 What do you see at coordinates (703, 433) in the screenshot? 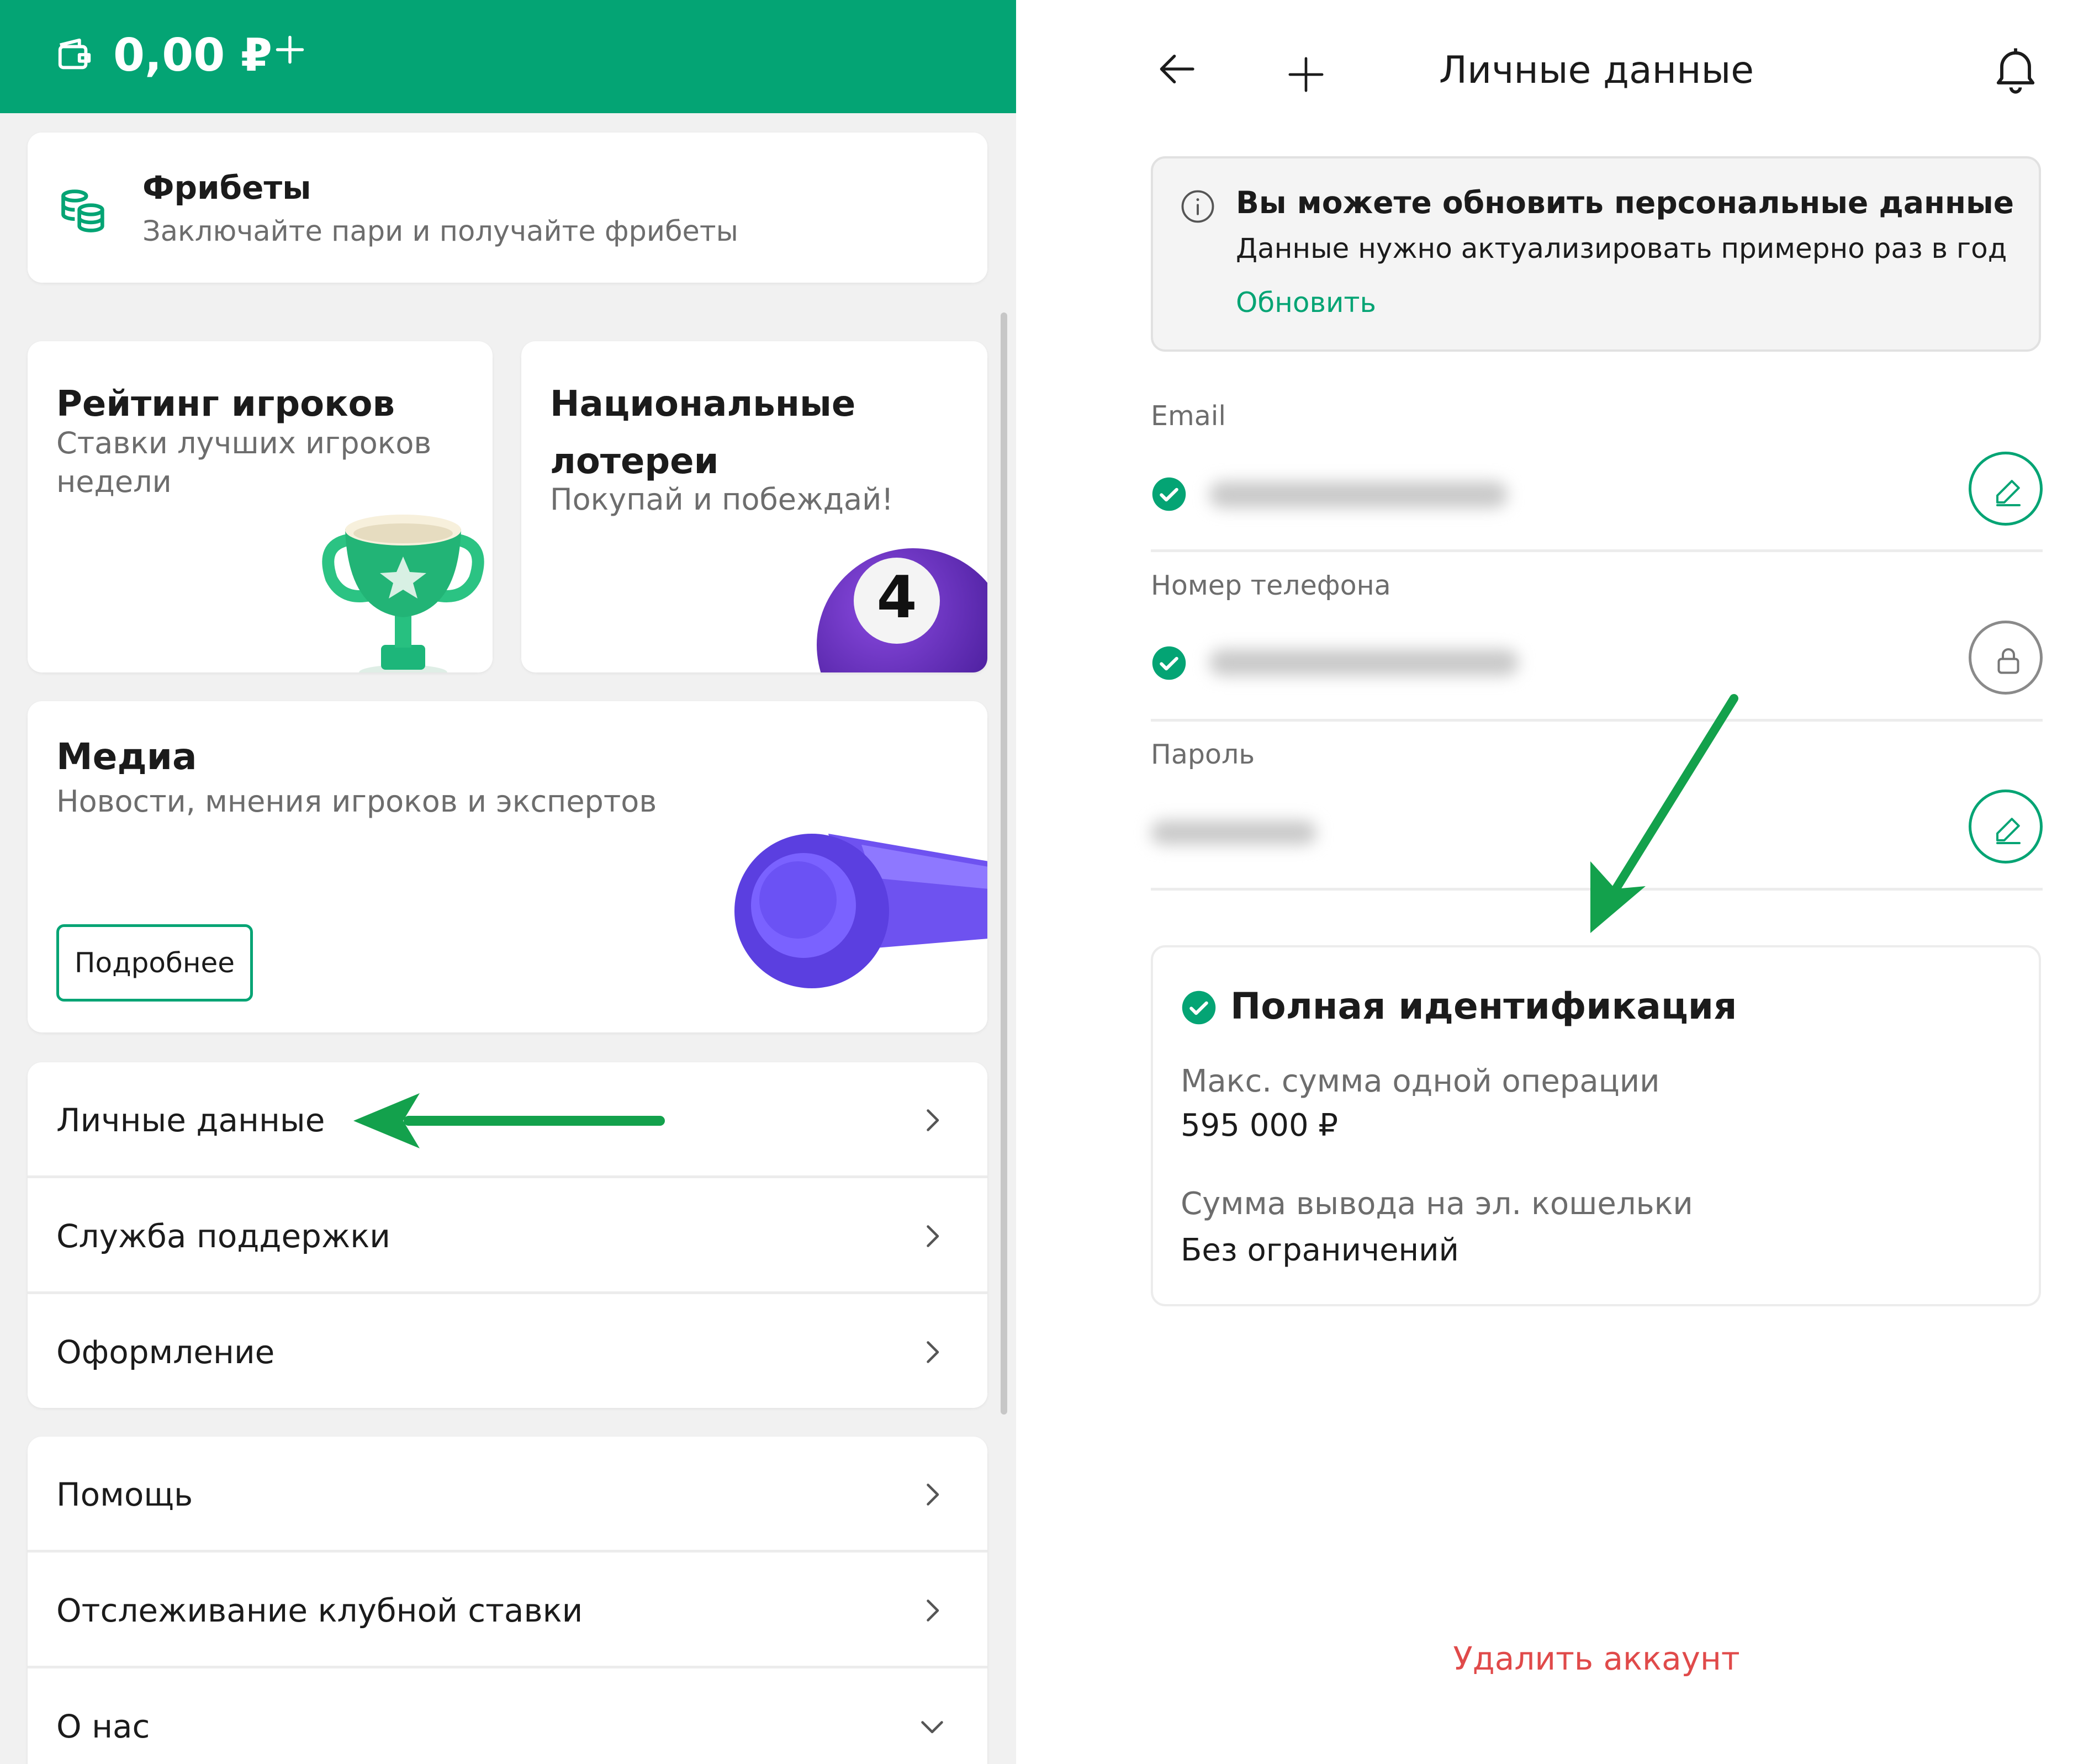
I see `lottery-title: Национальные лотереи` at bounding box center [703, 433].